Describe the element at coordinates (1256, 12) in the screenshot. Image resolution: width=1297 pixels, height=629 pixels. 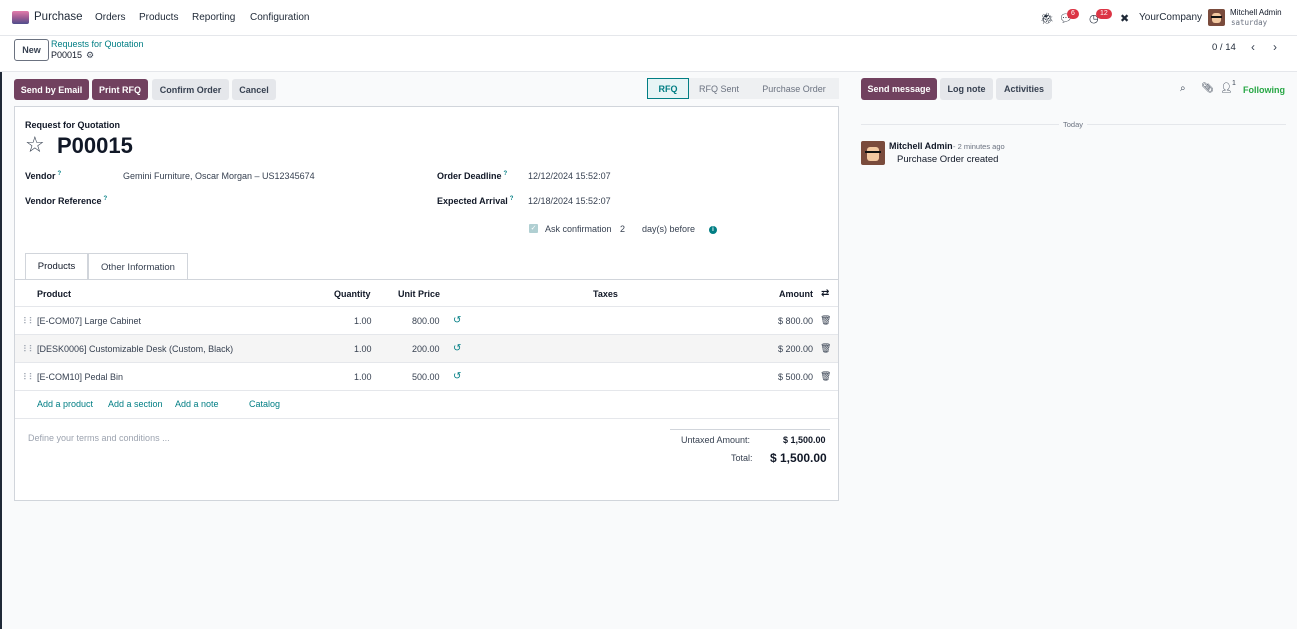
I see `user-name: Mitchell Admin` at that location.